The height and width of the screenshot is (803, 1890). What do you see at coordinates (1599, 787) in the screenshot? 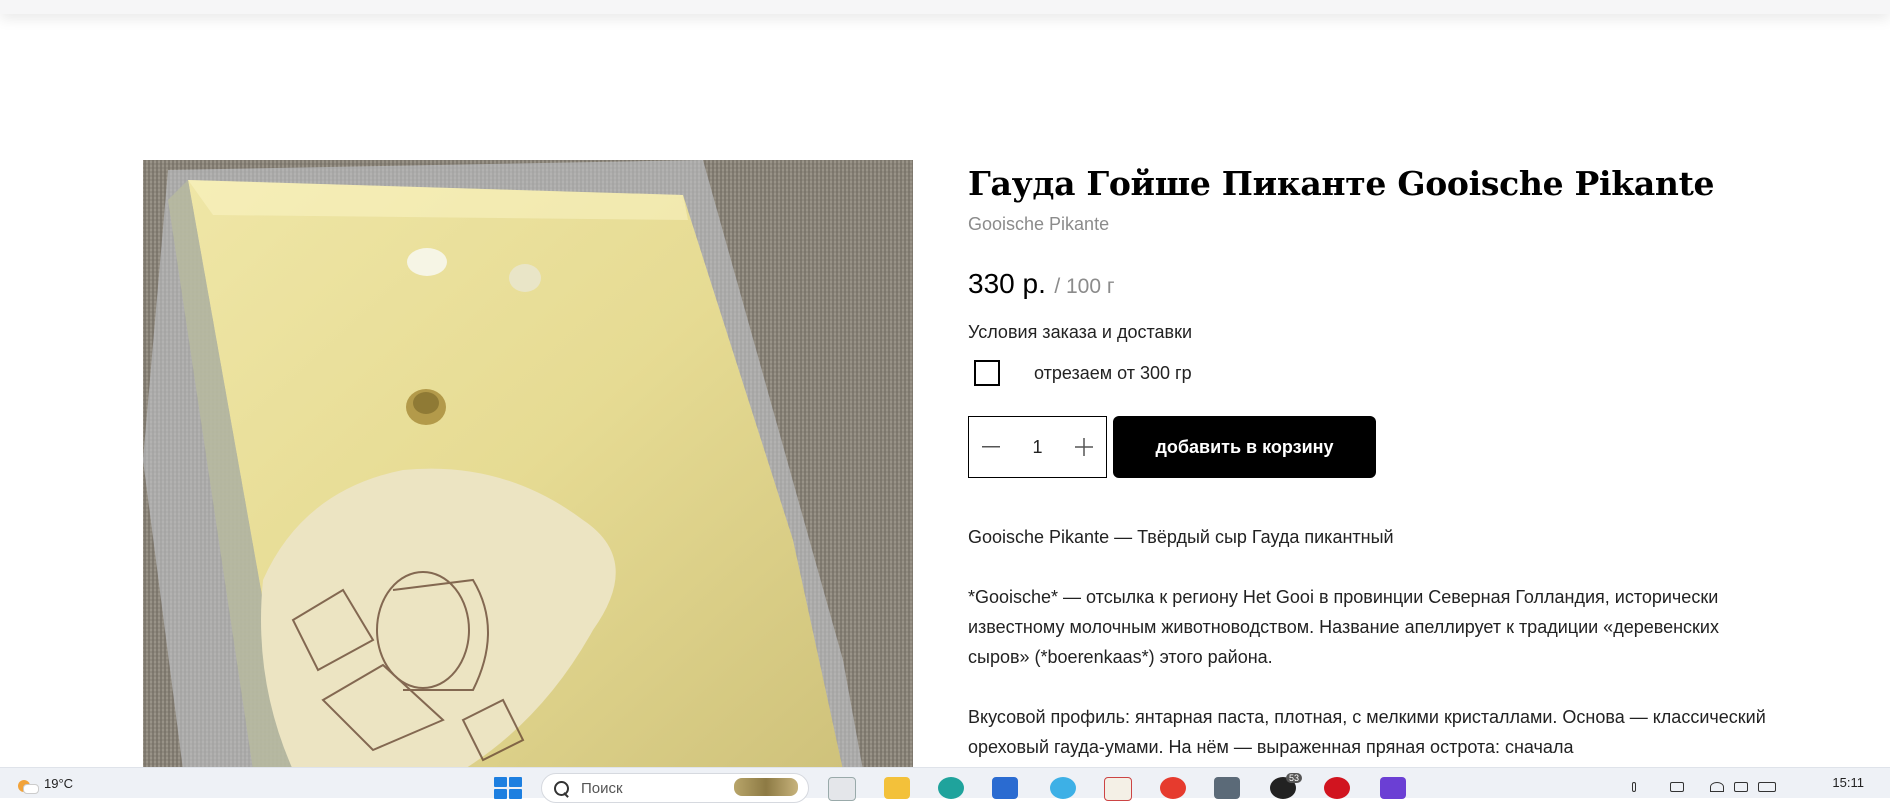
I see `tray-chevron-icon` at bounding box center [1599, 787].